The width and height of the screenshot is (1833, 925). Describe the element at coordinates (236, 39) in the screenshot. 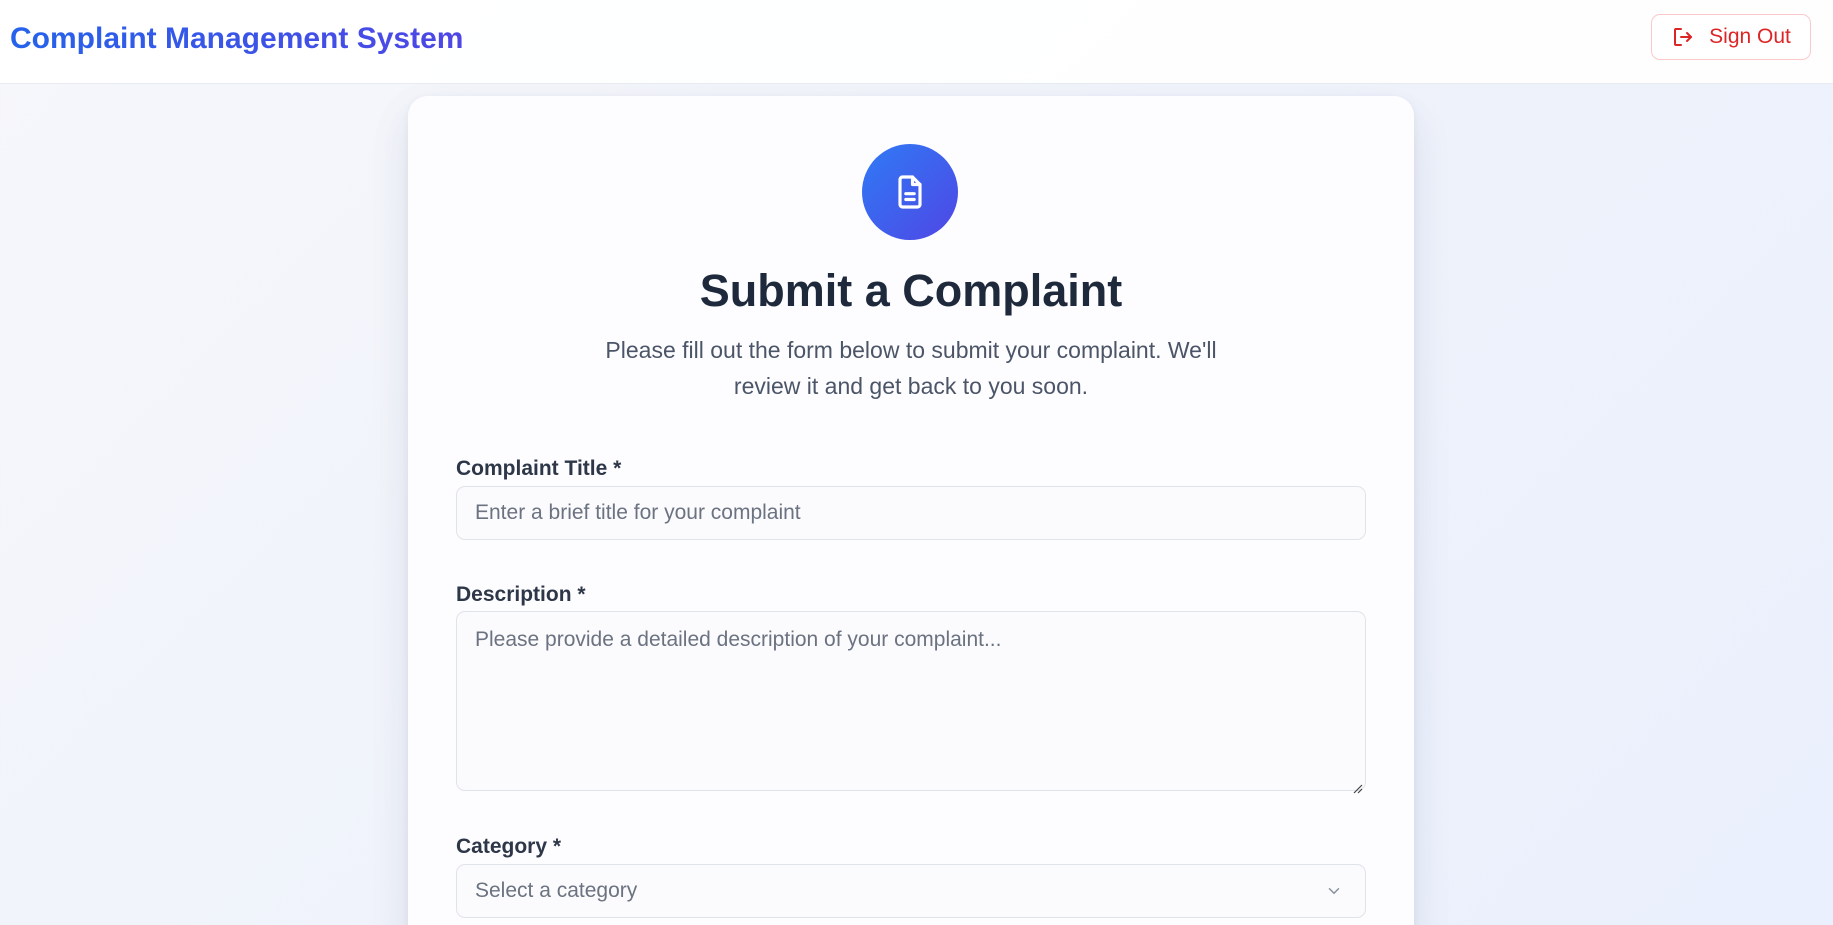

I see `app-title: Complaint Management System` at that location.